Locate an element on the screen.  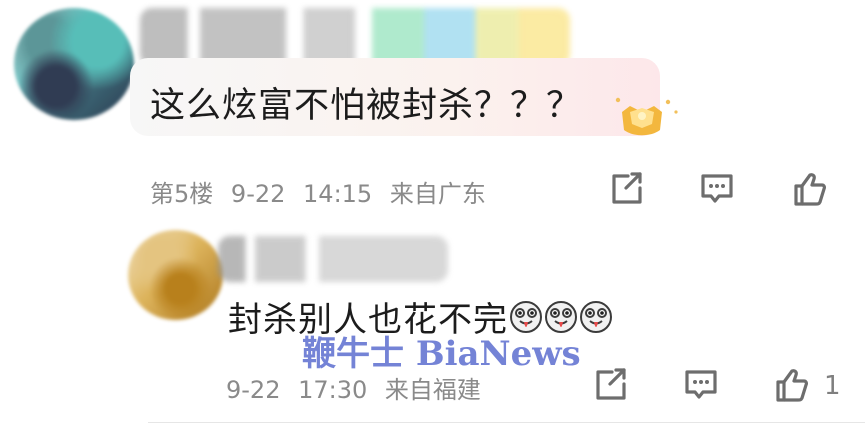
comment-date: 9-22 is located at coordinates (258, 194).